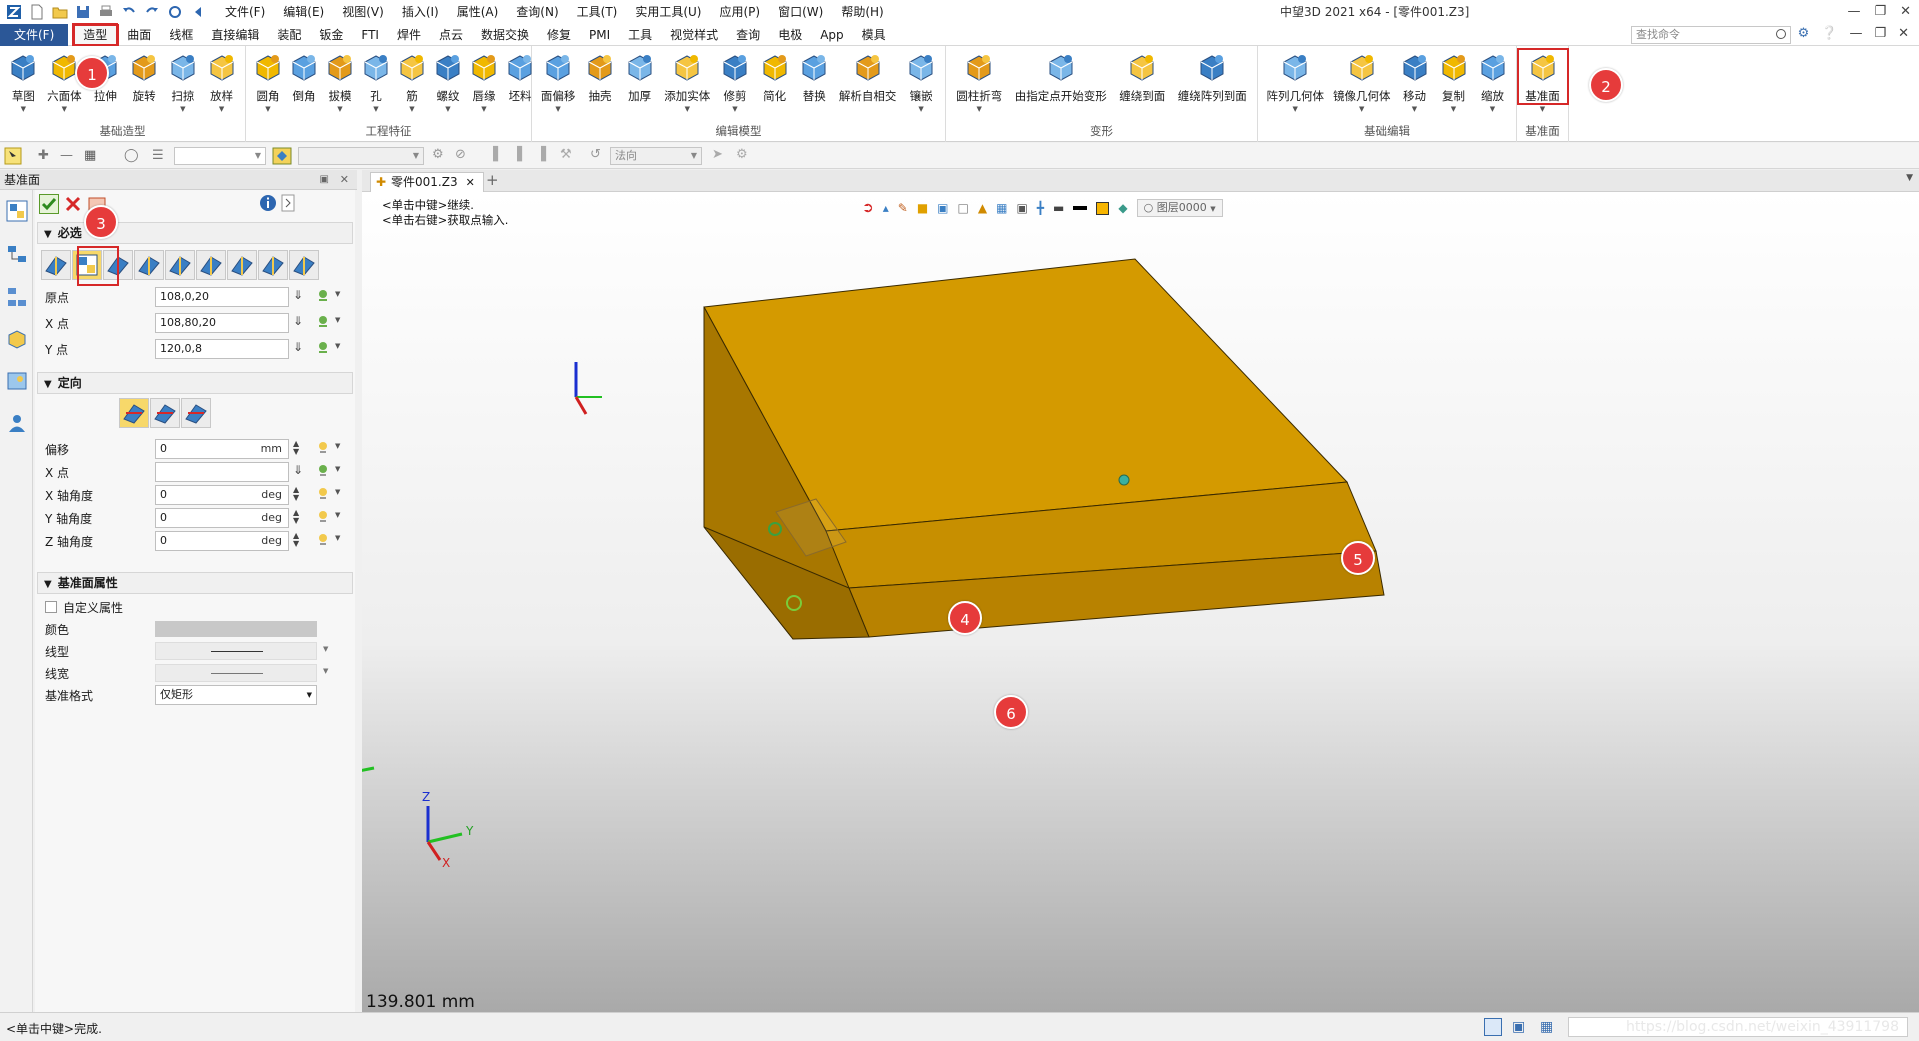 This screenshot has height=1041, width=1919. Describe the element at coordinates (175, 12) in the screenshot. I see `regenerate-icon` at that location.